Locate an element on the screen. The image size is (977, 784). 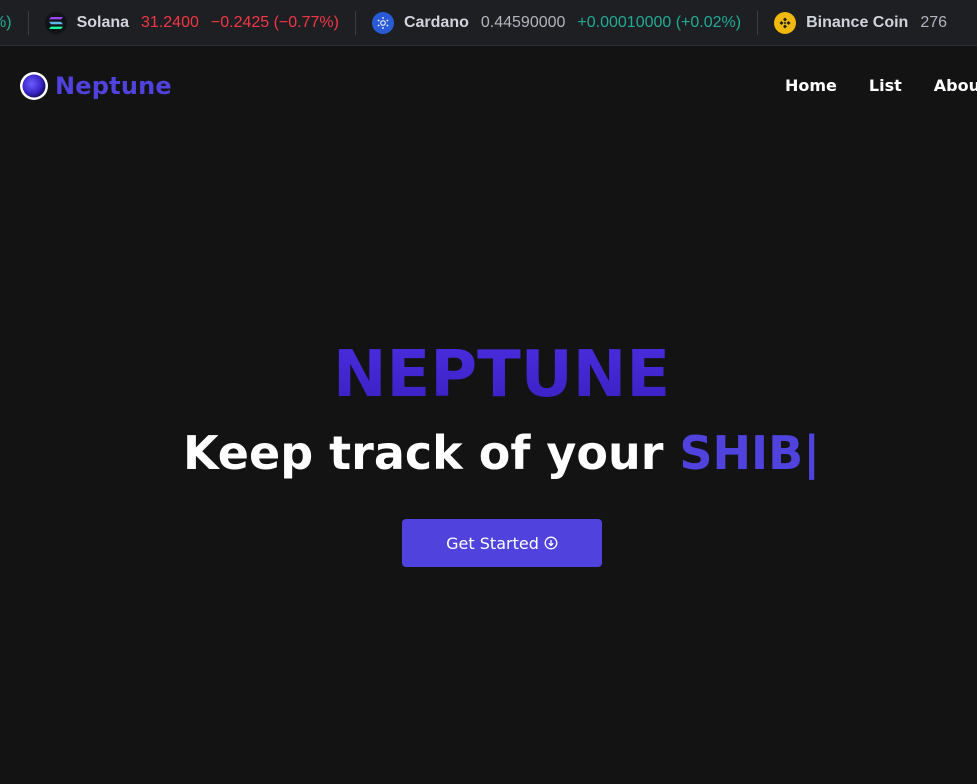
brand: Neptune is located at coordinates (95, 86).